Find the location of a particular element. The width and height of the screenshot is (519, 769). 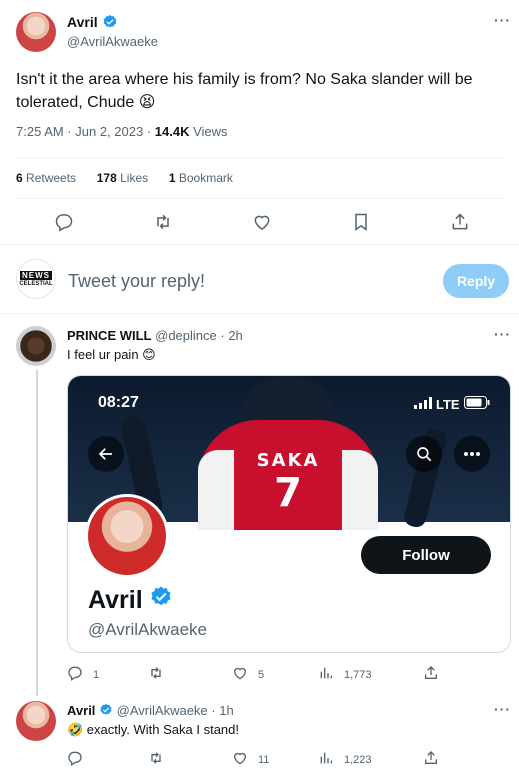

likes-stat: 178 Likes is located at coordinates (122, 178).